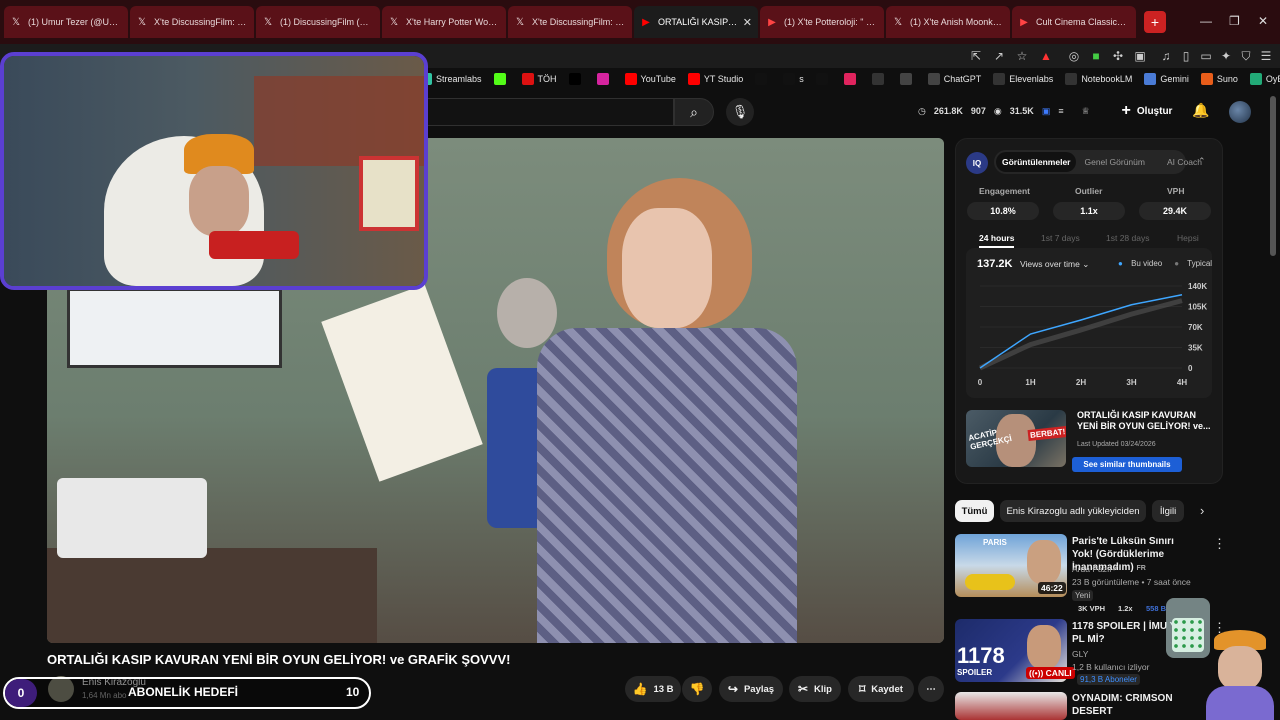 This screenshot has height=720, width=1280. What do you see at coordinates (539, 79) in the screenshot?
I see `bookmark-item: TÖH` at bounding box center [539, 79].